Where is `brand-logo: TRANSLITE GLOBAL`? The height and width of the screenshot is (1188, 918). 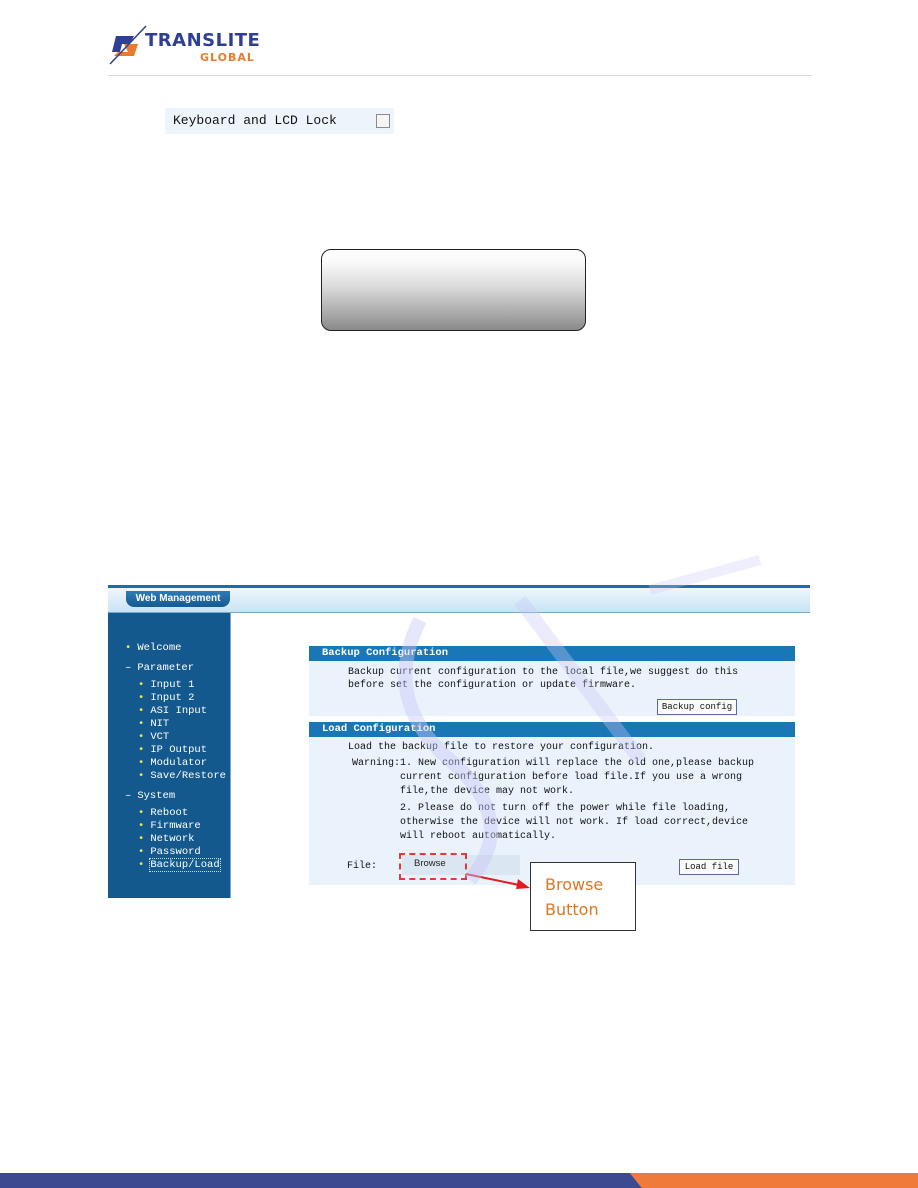 brand-logo: TRANSLITE GLOBAL is located at coordinates (188, 44).